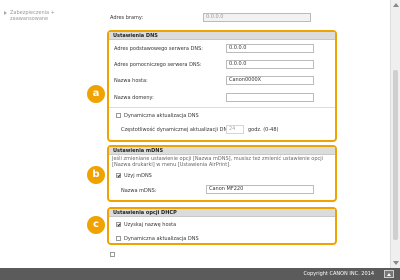 Image resolution: width=400 pixels, height=280 pixels. Describe the element at coordinates (161, 116) in the screenshot. I see `dynamic-dns-label: Dynamiczna aktualizacja DNS` at that location.